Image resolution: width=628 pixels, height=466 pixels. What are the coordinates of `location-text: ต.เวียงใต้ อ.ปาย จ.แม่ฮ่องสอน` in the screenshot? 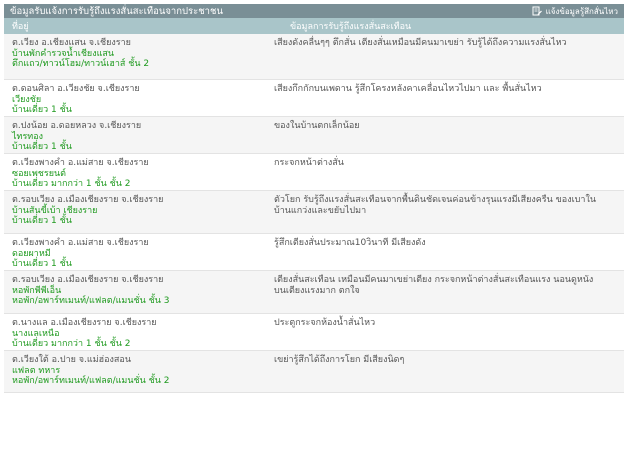 It's located at (71, 360).